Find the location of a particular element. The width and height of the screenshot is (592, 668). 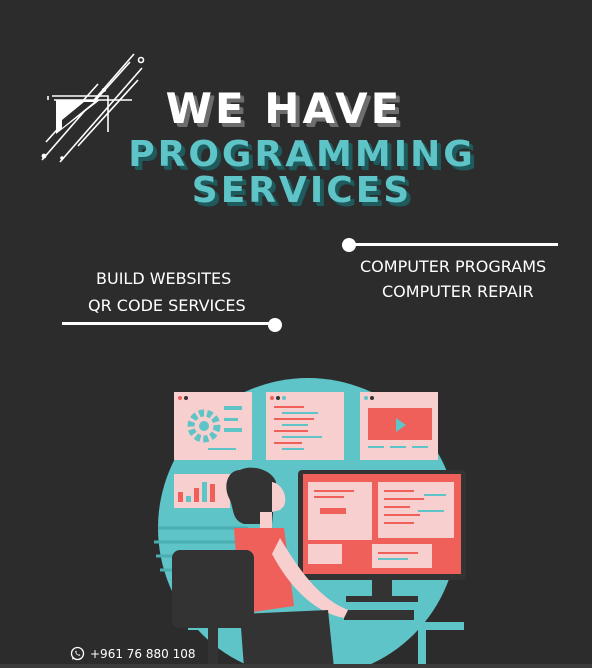

service-computer-programs: COMPUTER PROGRAMS is located at coordinates (453, 266).